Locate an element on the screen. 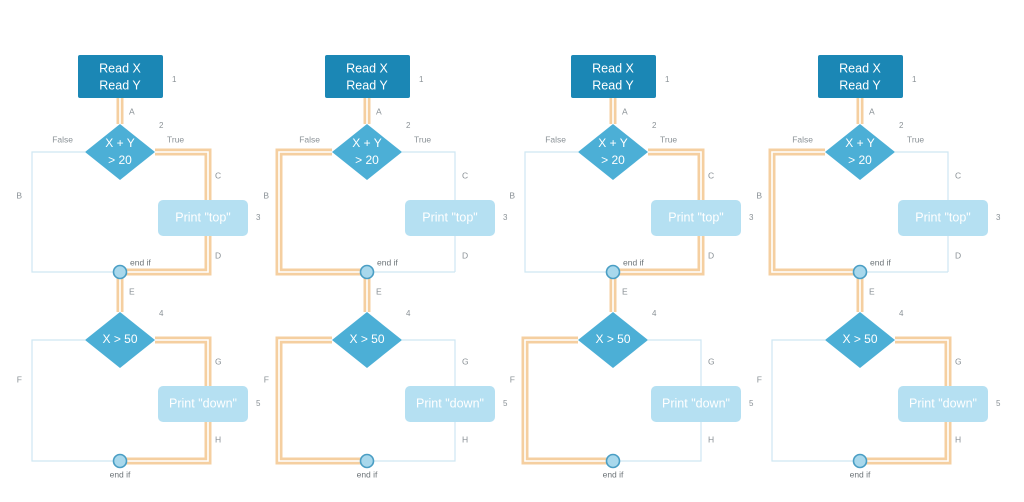 Image resolution: width=1024 pixels, height=502 pixels. process-print-top-number: 3 is located at coordinates (998, 217).